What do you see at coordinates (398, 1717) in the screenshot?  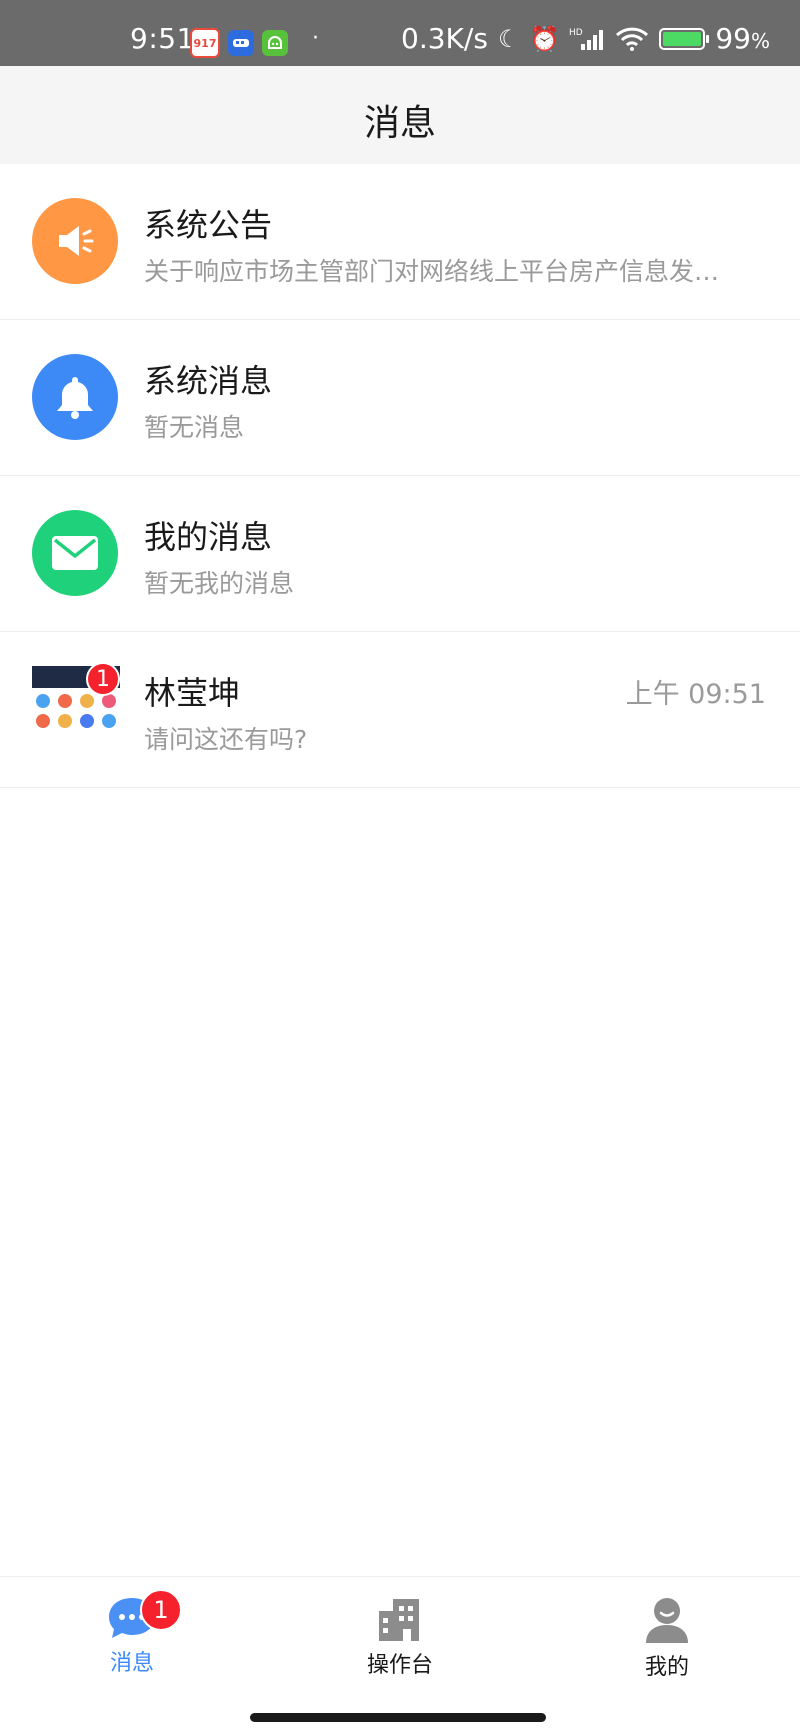 I see `home-indicator` at bounding box center [398, 1717].